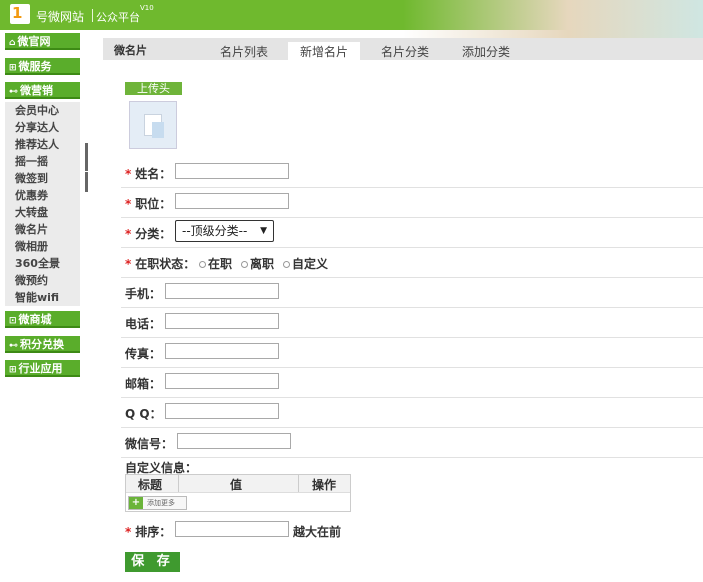 The width and height of the screenshot is (703, 582). I want to click on sidebar-item-shake: 摇一摇, so click(42, 161).